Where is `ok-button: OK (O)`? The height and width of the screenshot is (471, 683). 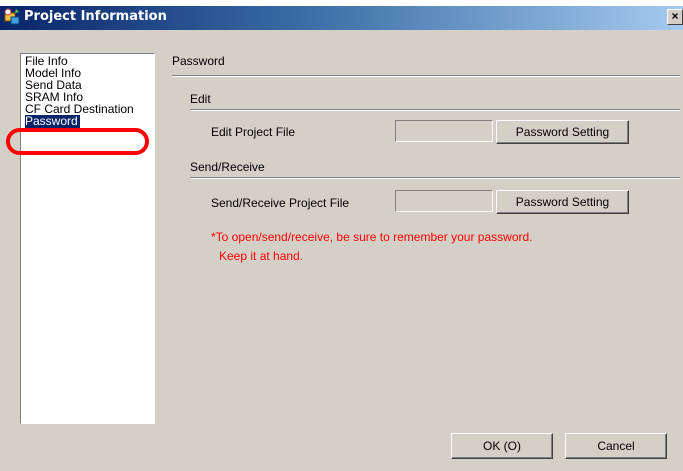
ok-button: OK (O) is located at coordinates (502, 446).